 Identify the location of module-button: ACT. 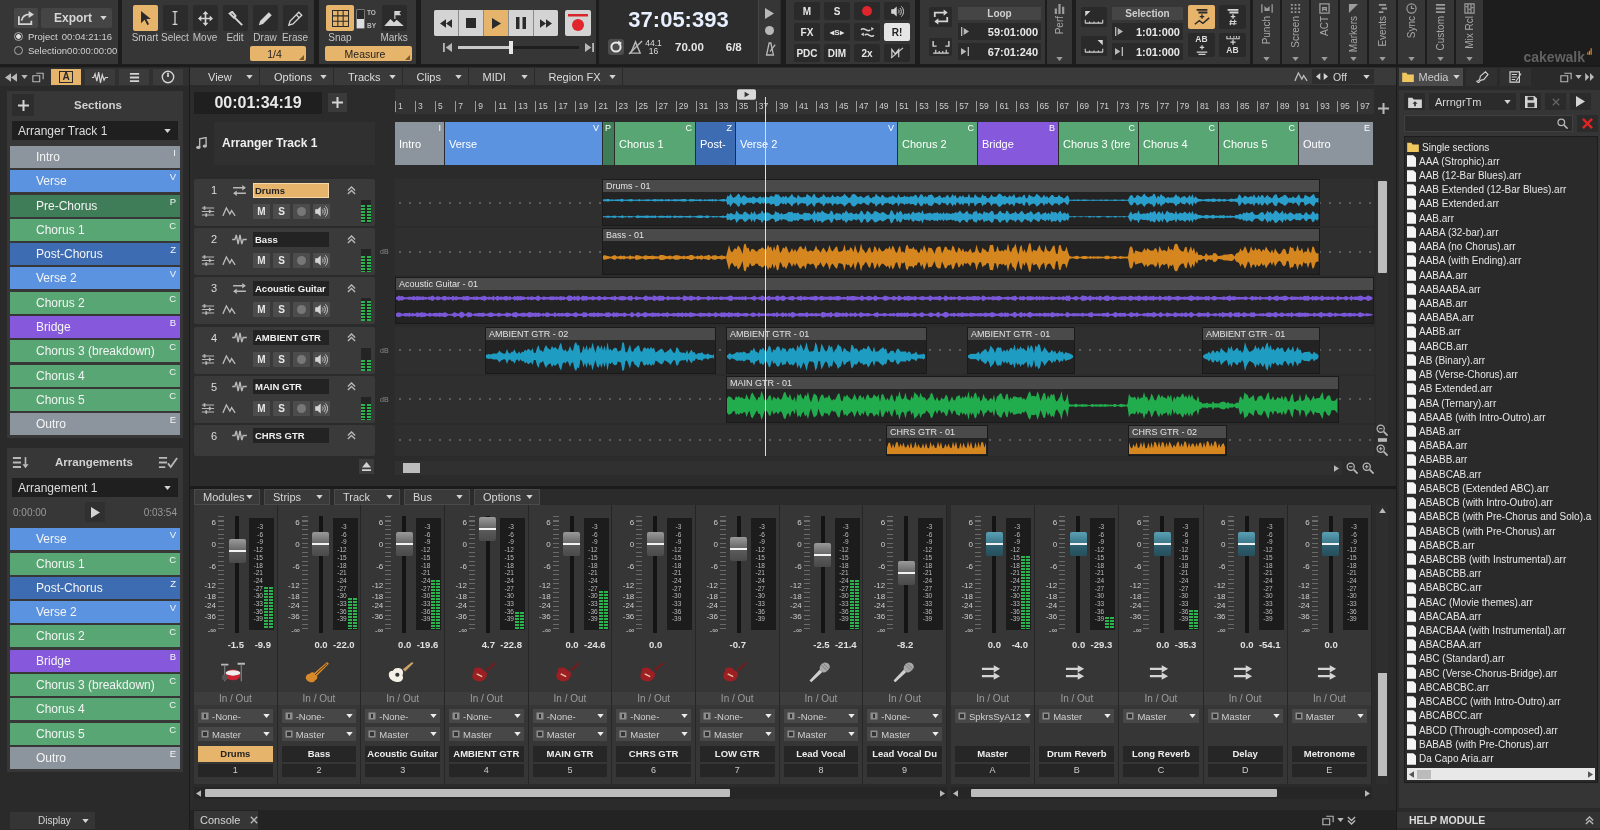
(1324, 32).